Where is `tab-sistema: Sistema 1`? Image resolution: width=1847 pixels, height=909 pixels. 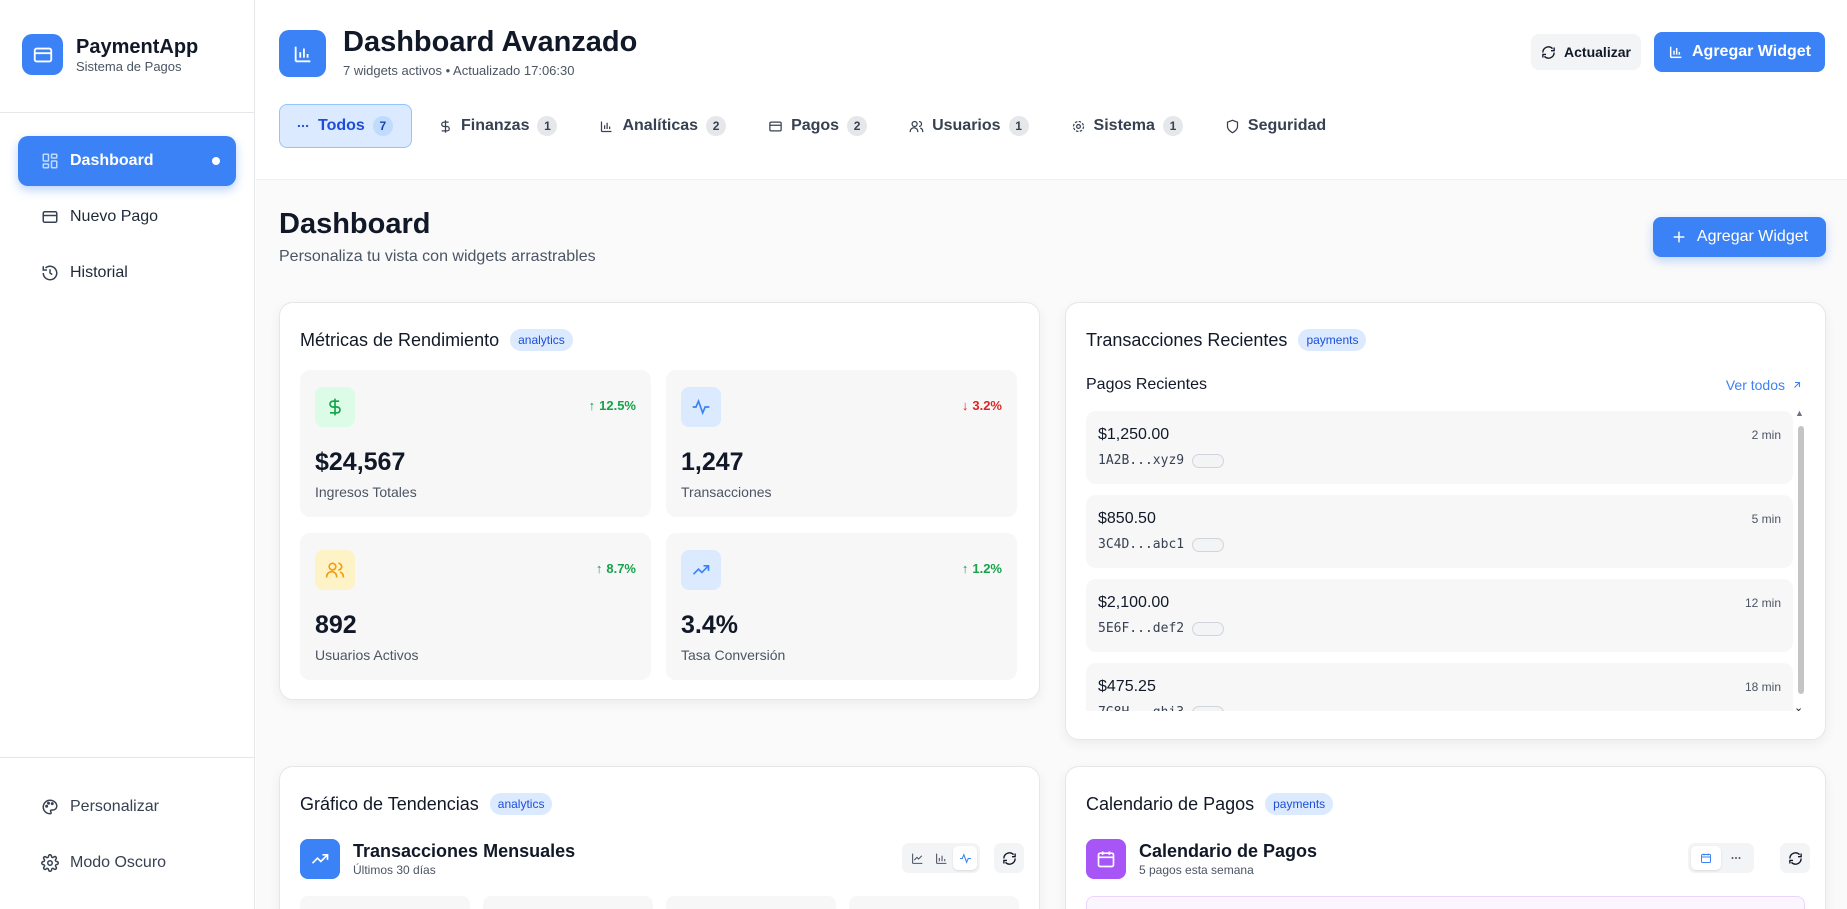 tab-sistema: Sistema 1 is located at coordinates (1127, 126).